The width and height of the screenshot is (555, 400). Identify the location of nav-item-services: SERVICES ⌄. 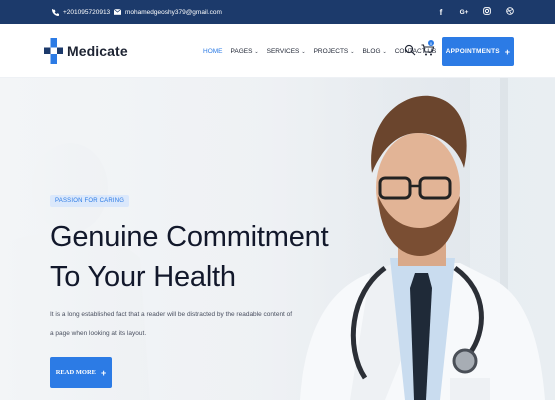
(286, 51).